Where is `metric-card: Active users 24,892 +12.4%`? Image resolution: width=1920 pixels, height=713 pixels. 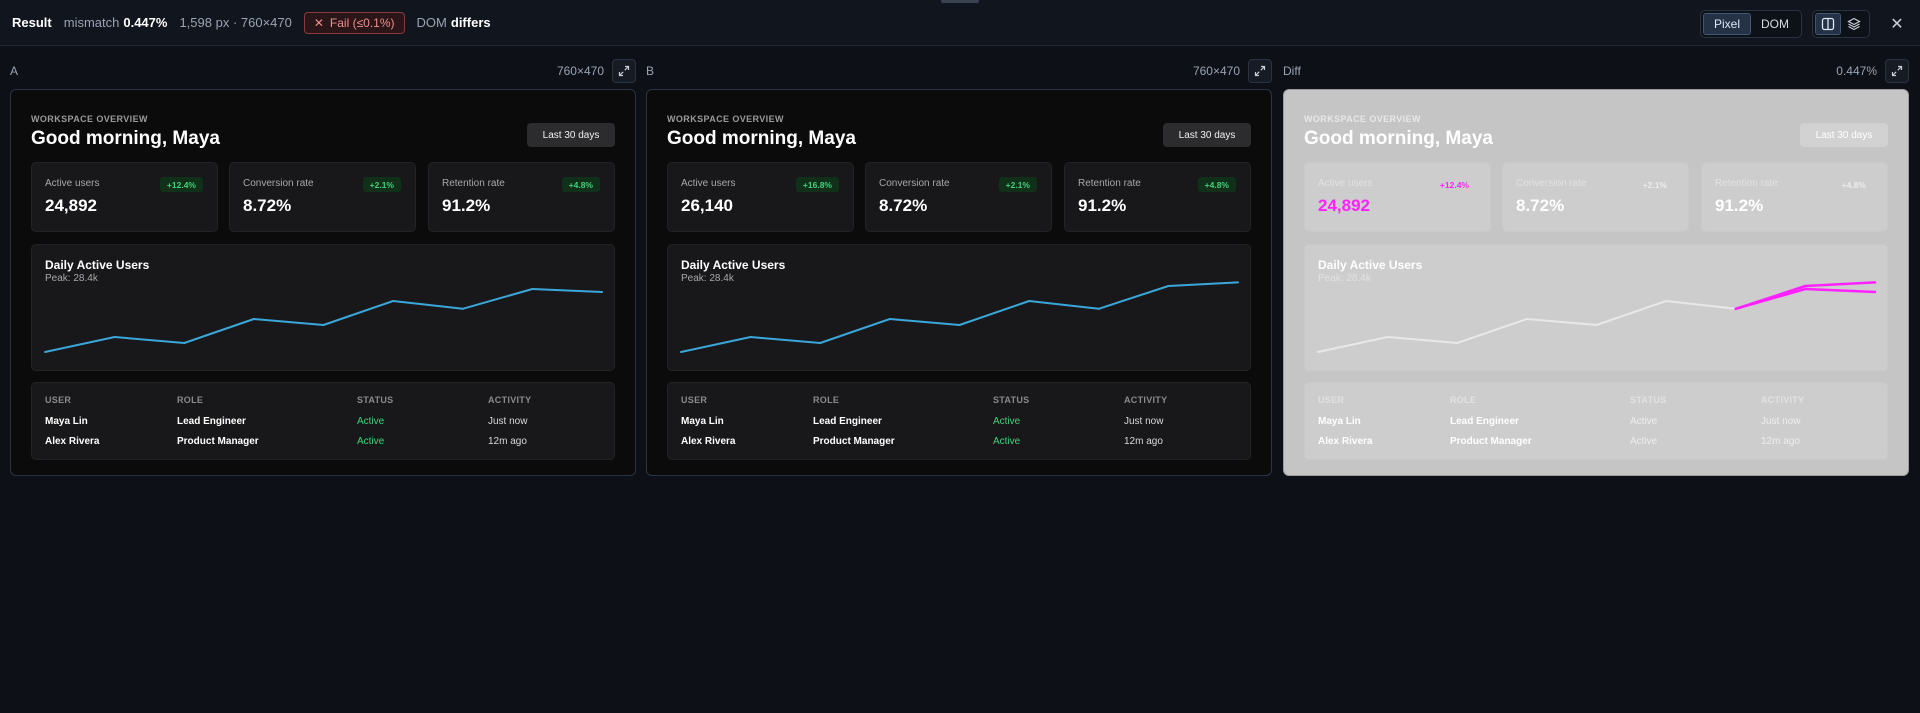
metric-card: Active users 24,892 +12.4% is located at coordinates (1397, 197).